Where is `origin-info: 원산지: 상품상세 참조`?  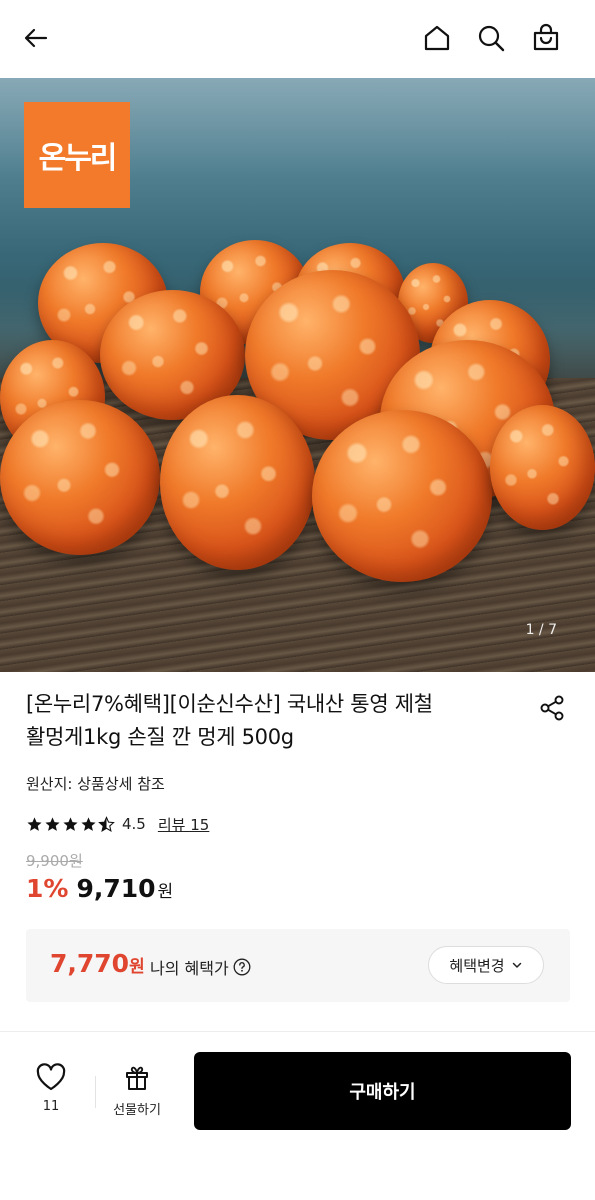
origin-info: 원산지: 상품상세 참조 is located at coordinates (95, 784).